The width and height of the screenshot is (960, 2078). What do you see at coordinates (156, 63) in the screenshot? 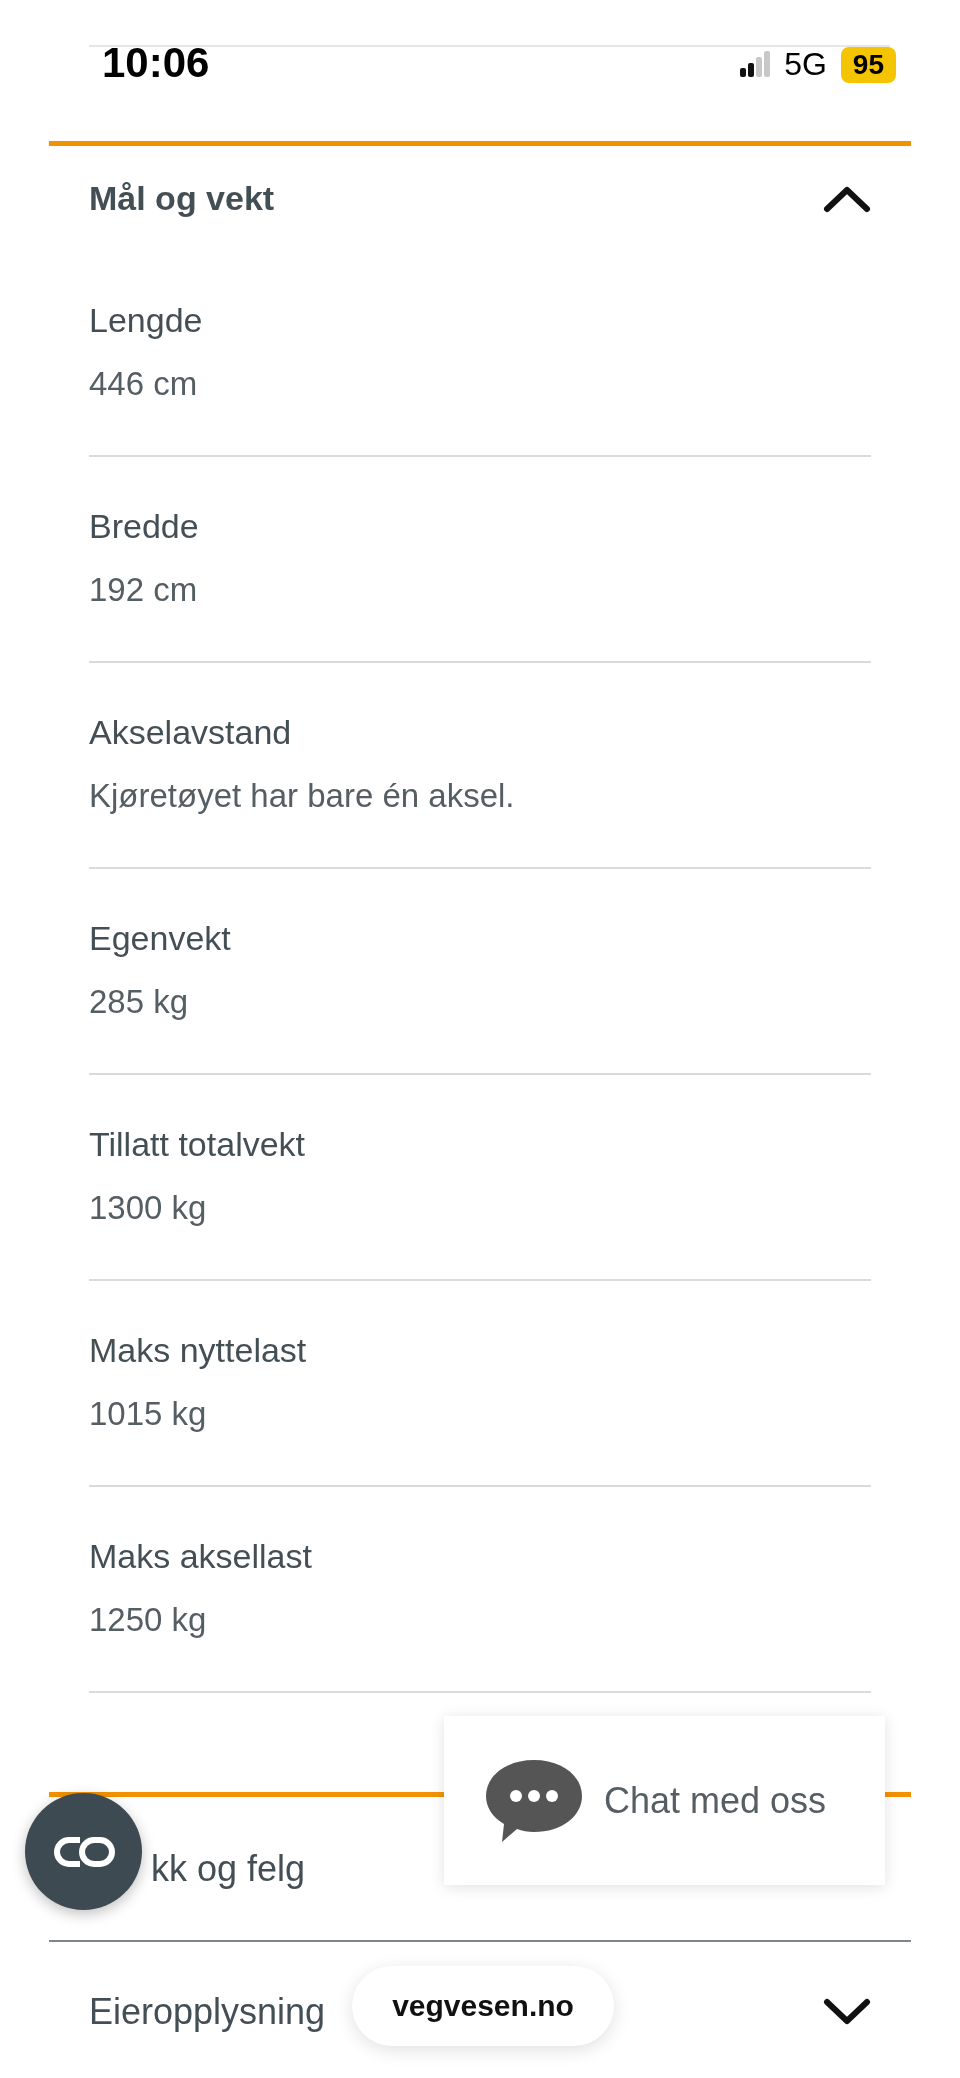
I see `status-time: 10:06` at bounding box center [156, 63].